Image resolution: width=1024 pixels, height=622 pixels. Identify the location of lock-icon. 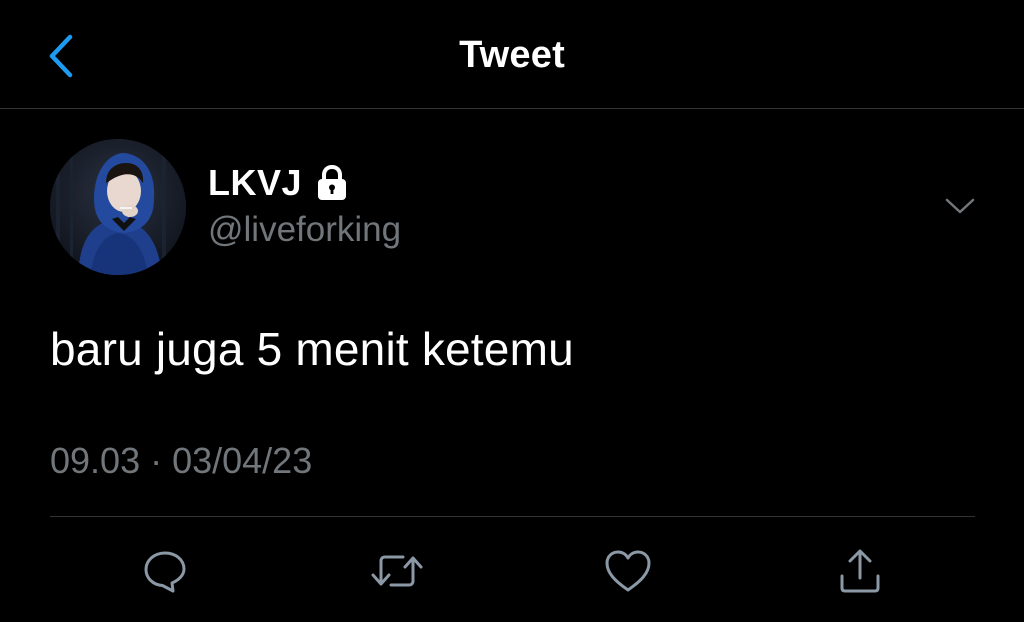
(332, 182).